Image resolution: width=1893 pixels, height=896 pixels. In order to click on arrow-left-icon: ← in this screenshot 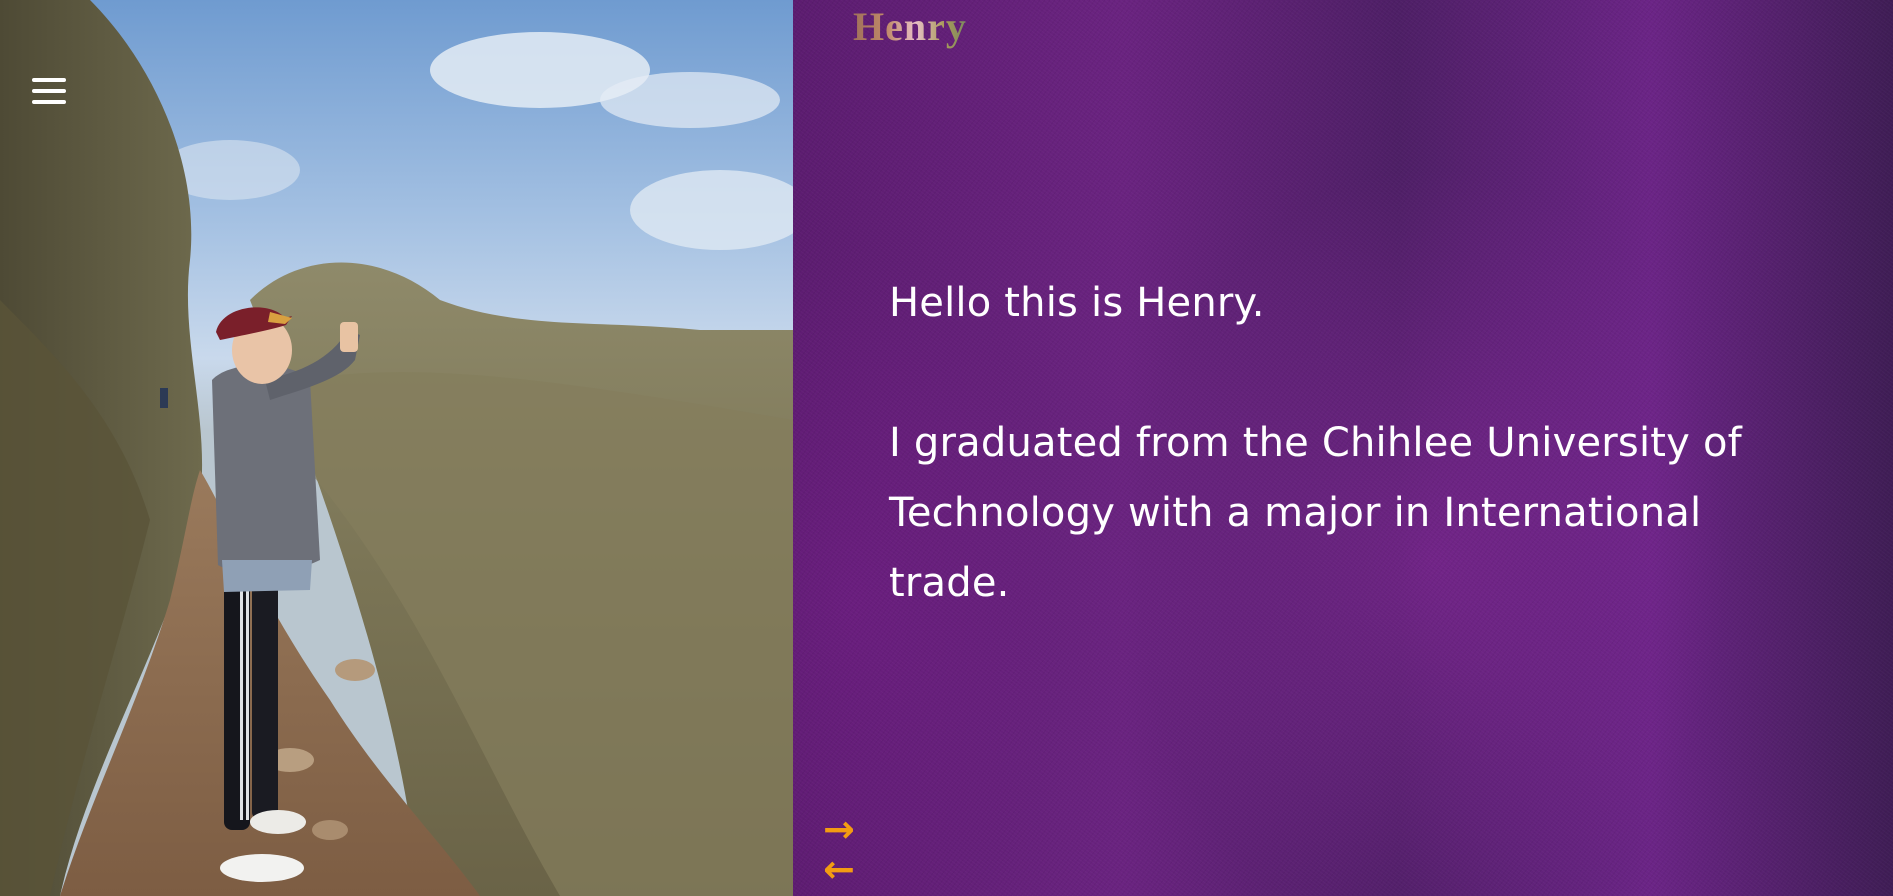, I will do `click(839, 870)`.